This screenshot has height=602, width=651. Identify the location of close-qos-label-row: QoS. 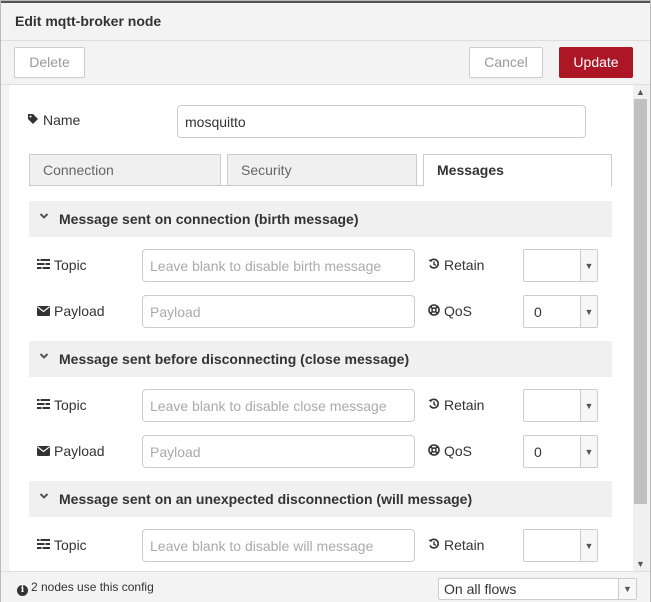
(450, 451).